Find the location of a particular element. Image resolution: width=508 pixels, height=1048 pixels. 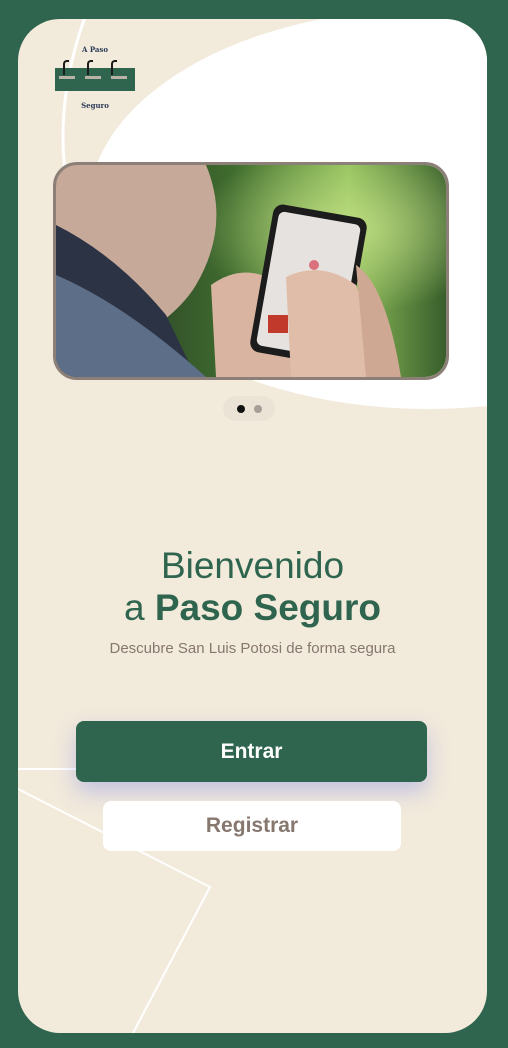

app-logo: A Paso Seguro is located at coordinates (95, 78).